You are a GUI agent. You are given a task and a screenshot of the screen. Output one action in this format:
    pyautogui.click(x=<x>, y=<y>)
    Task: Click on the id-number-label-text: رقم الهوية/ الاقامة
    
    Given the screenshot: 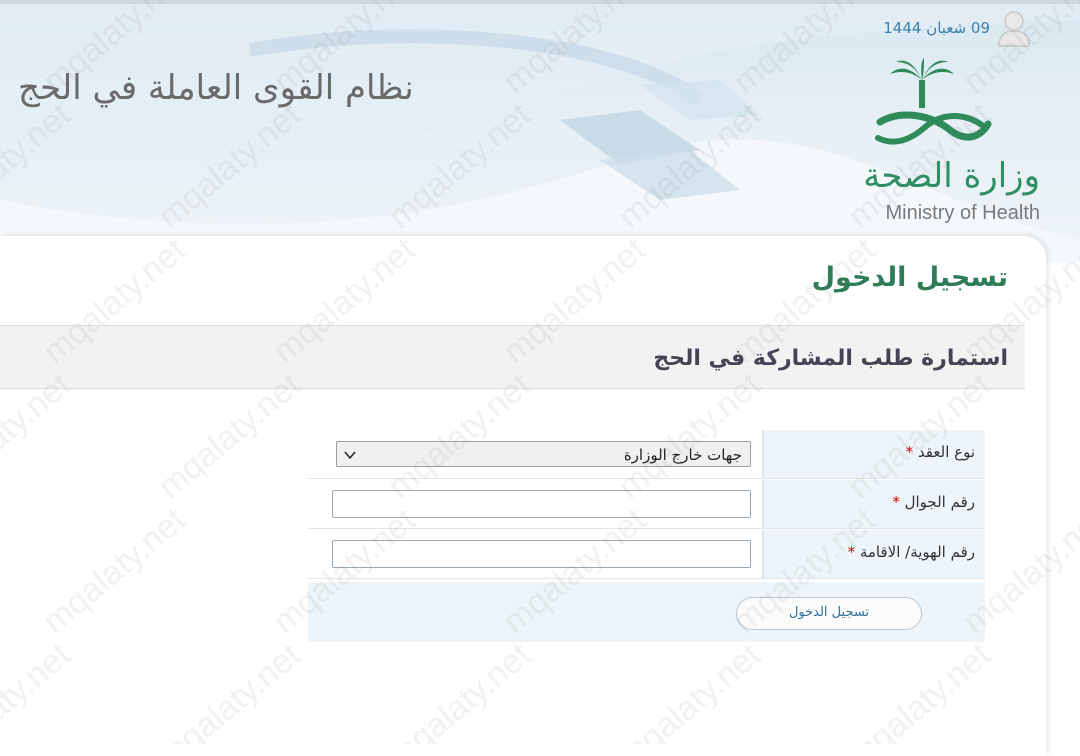 What is the action you would take?
    pyautogui.click(x=917, y=552)
    